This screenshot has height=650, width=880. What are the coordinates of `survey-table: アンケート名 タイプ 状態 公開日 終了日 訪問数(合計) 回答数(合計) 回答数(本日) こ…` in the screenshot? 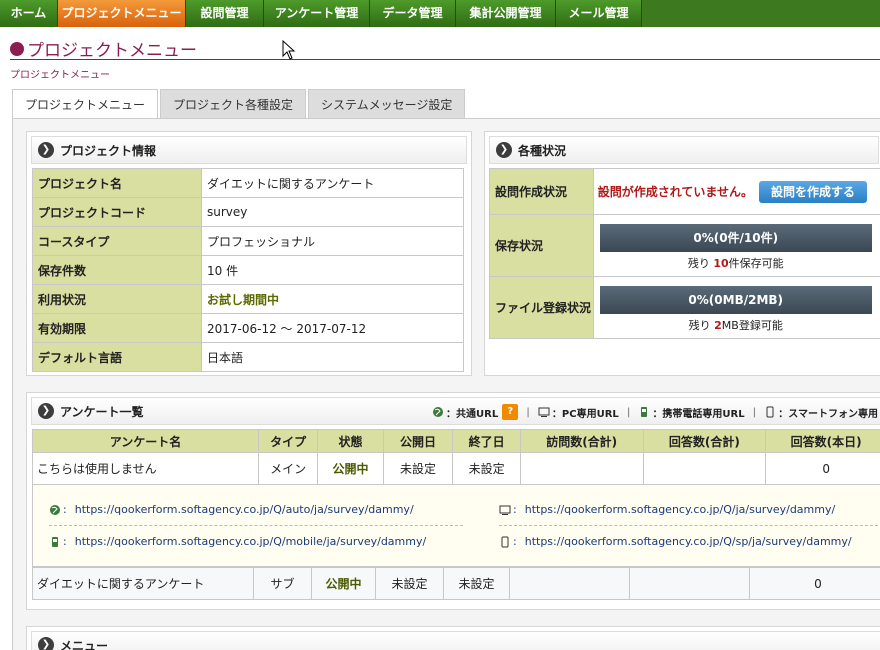 It's located at (455, 457).